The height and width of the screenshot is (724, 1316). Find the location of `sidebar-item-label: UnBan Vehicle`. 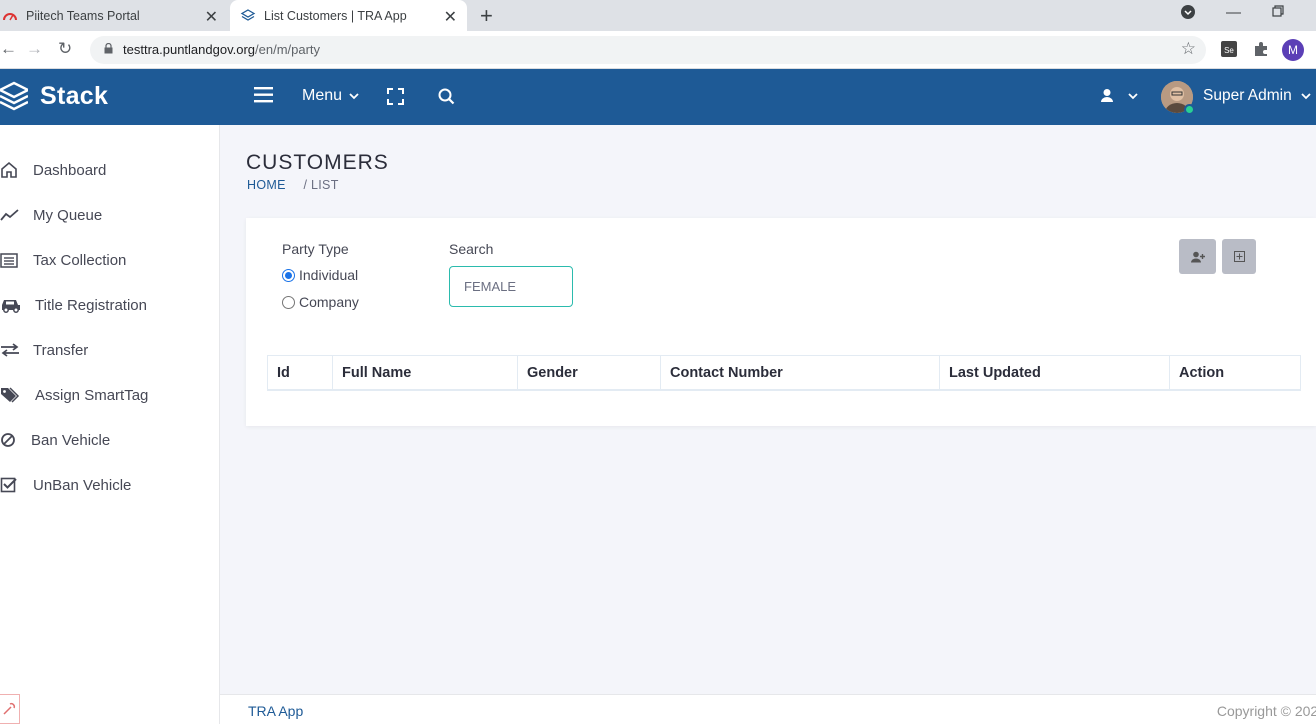

sidebar-item-label: UnBan Vehicle is located at coordinates (82, 485).